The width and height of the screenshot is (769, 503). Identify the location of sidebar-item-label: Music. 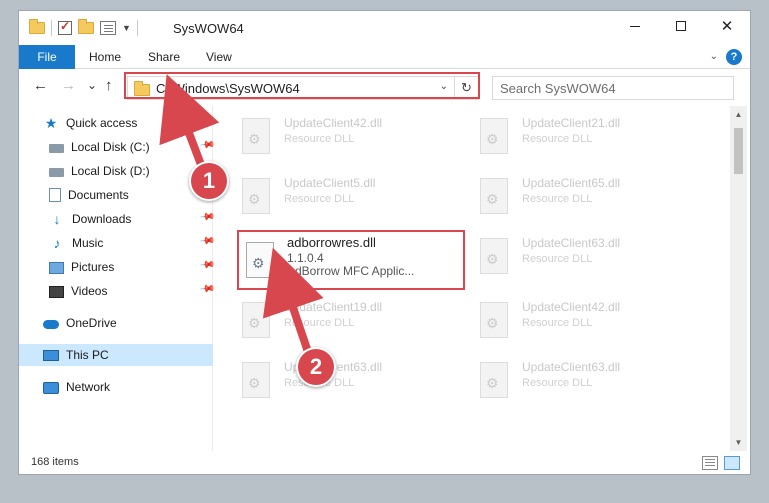
(88, 243).